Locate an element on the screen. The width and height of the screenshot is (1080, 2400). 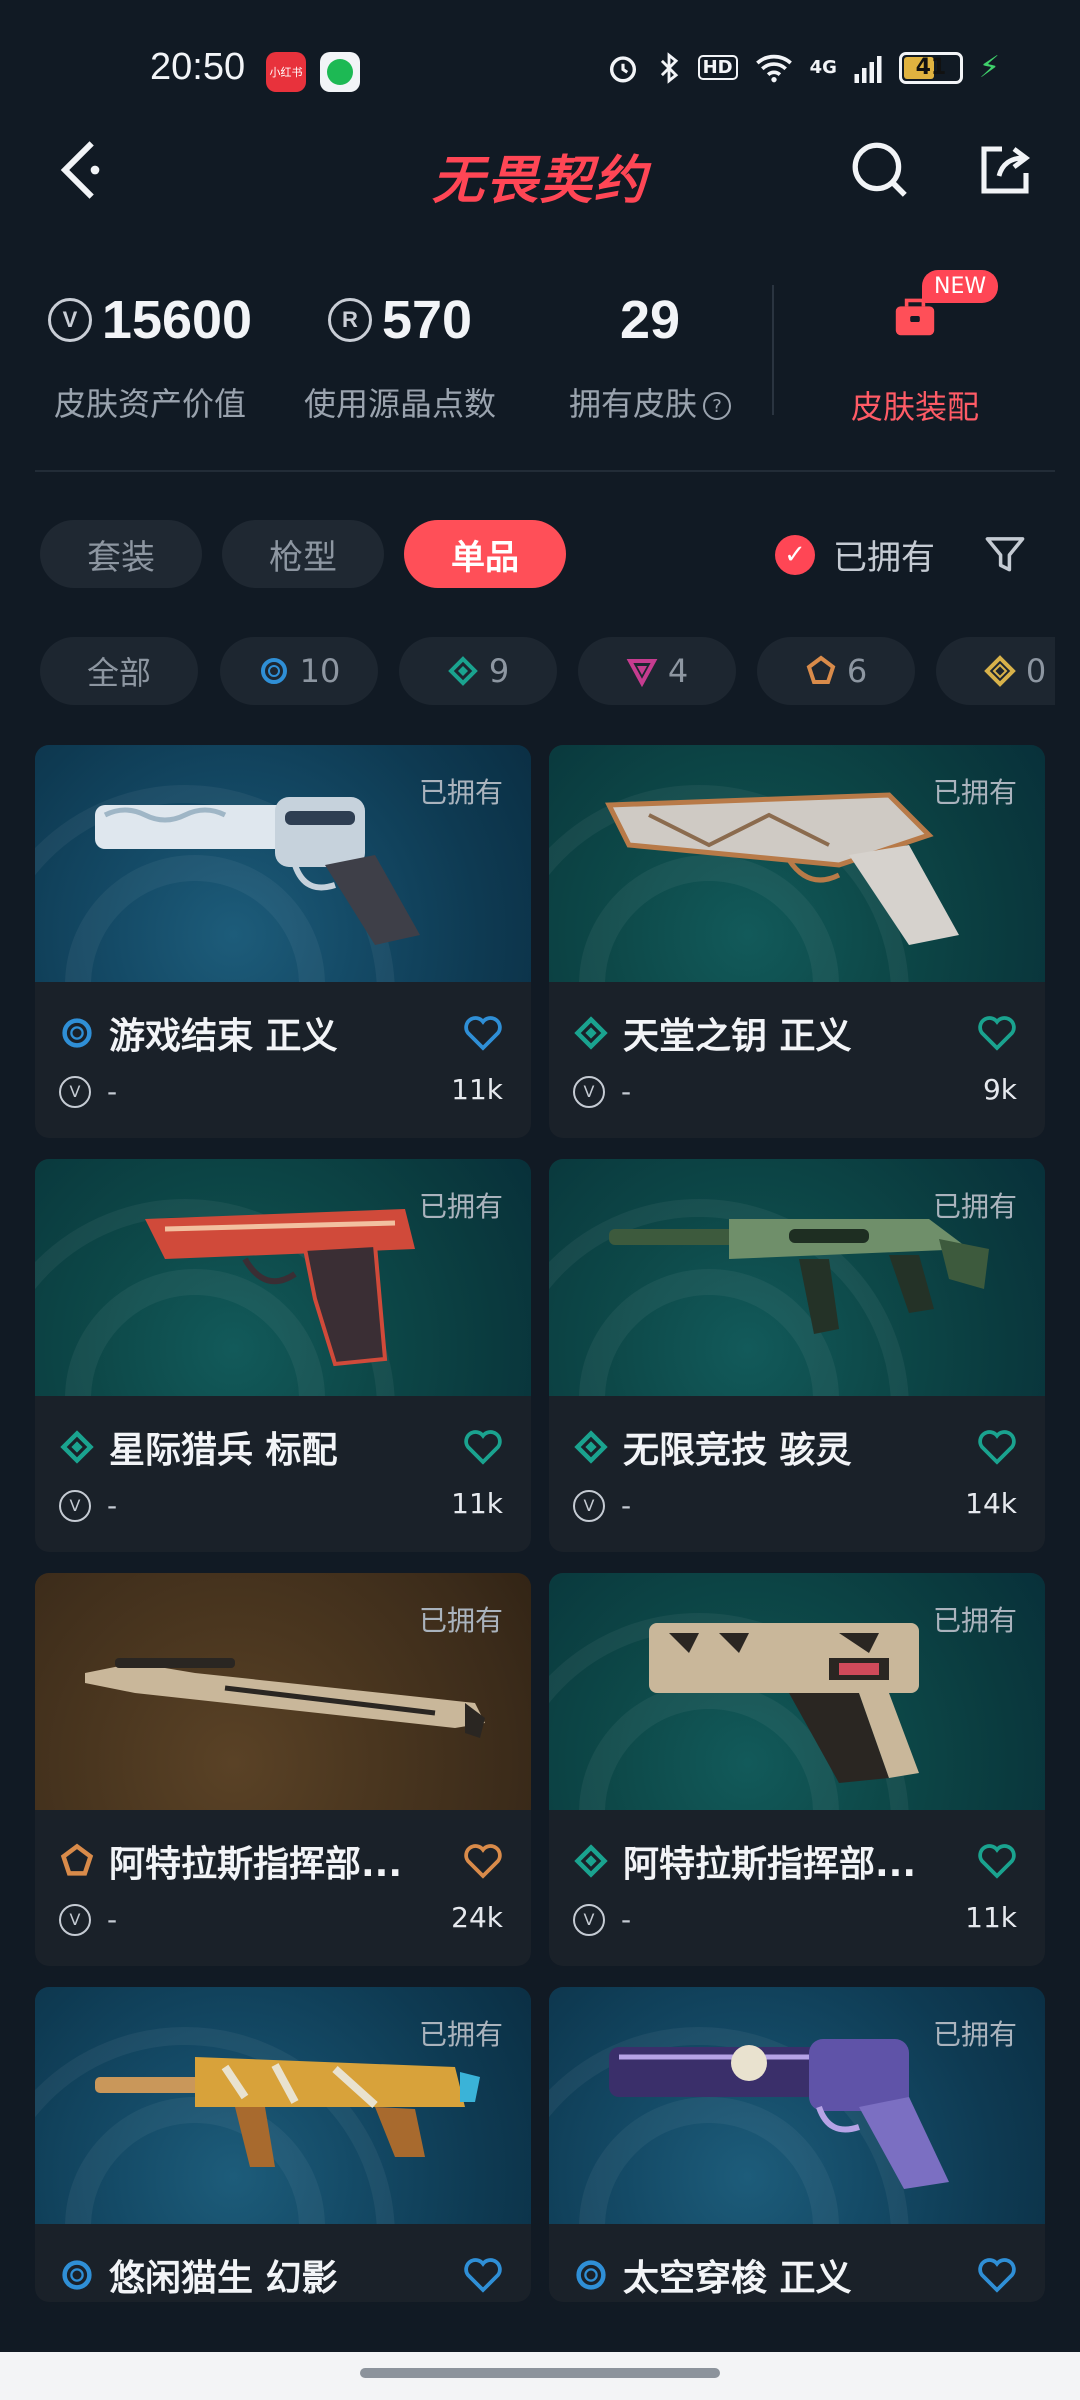
owned-filter-label: 已拥有 is located at coordinates (884, 558).